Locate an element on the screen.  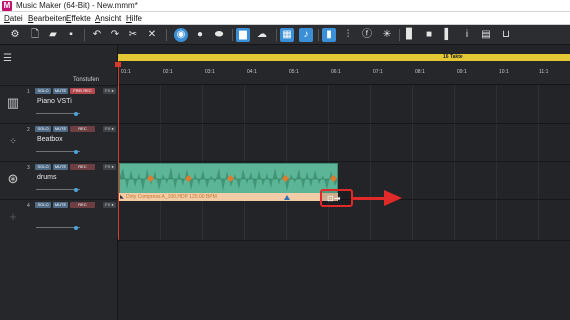
redo-icon: ↷ is located at coordinates (115, 35).